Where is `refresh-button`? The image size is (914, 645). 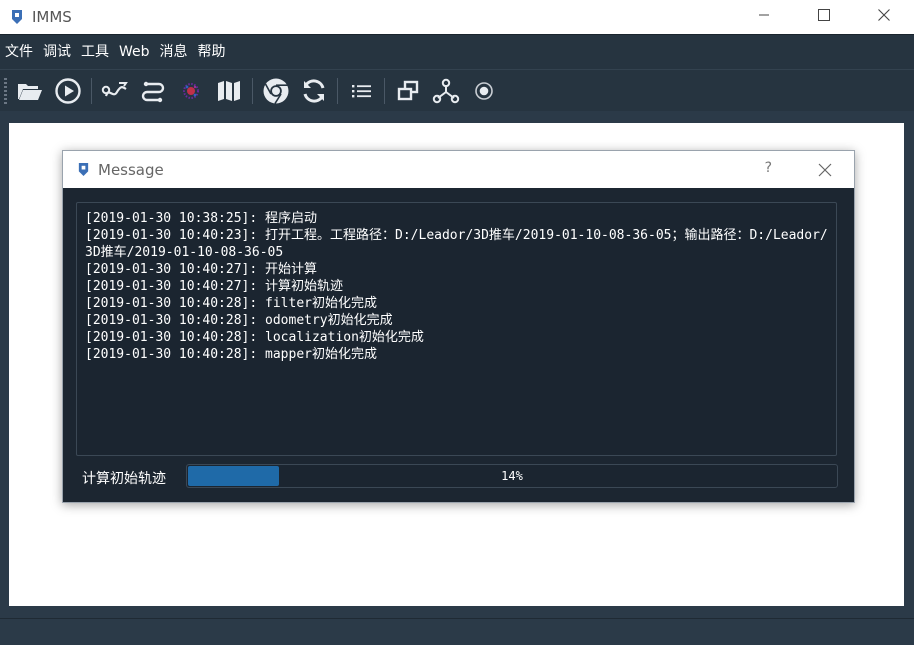
refresh-button is located at coordinates (314, 91).